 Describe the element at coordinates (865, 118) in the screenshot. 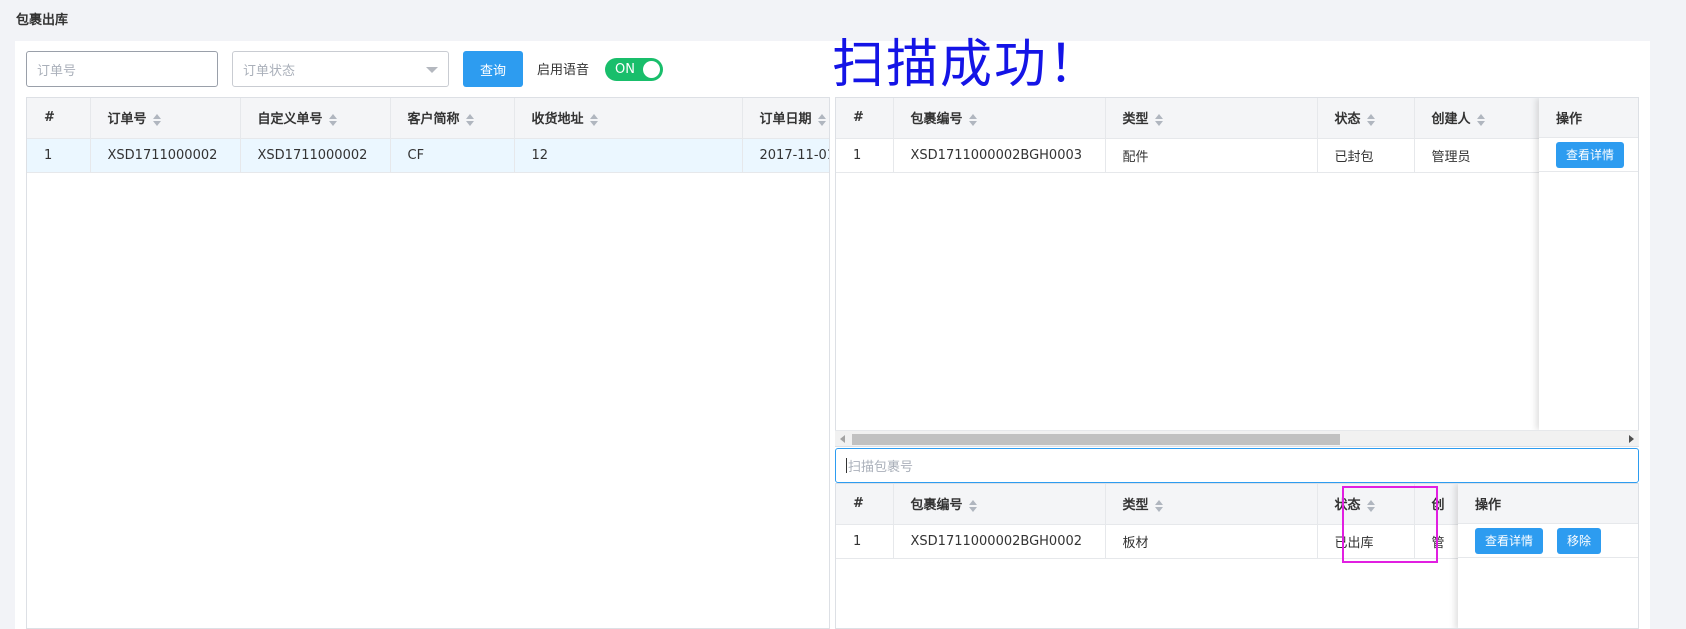

I see `packages-col-index: #` at that location.